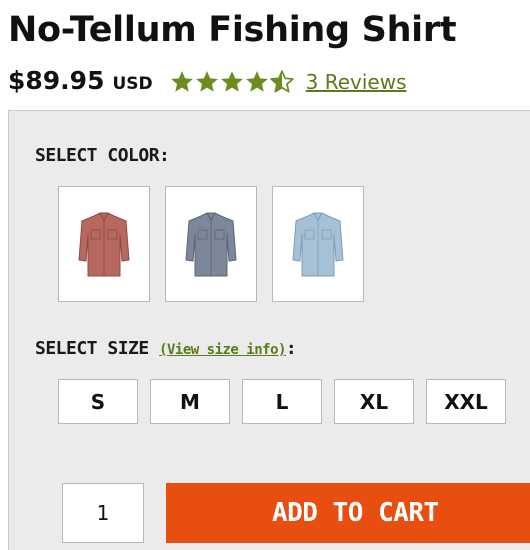 This screenshot has width=530, height=550. Describe the element at coordinates (281, 81) in the screenshot. I see `half-star-icon` at that location.